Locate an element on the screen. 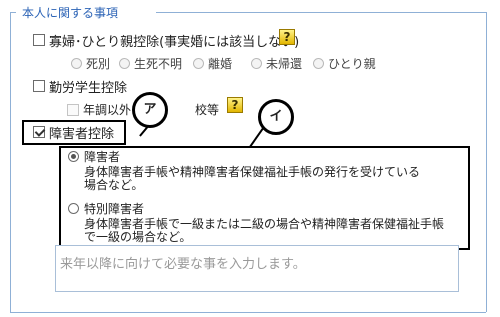  section-frame-bottom is located at coordinates (248, 312).